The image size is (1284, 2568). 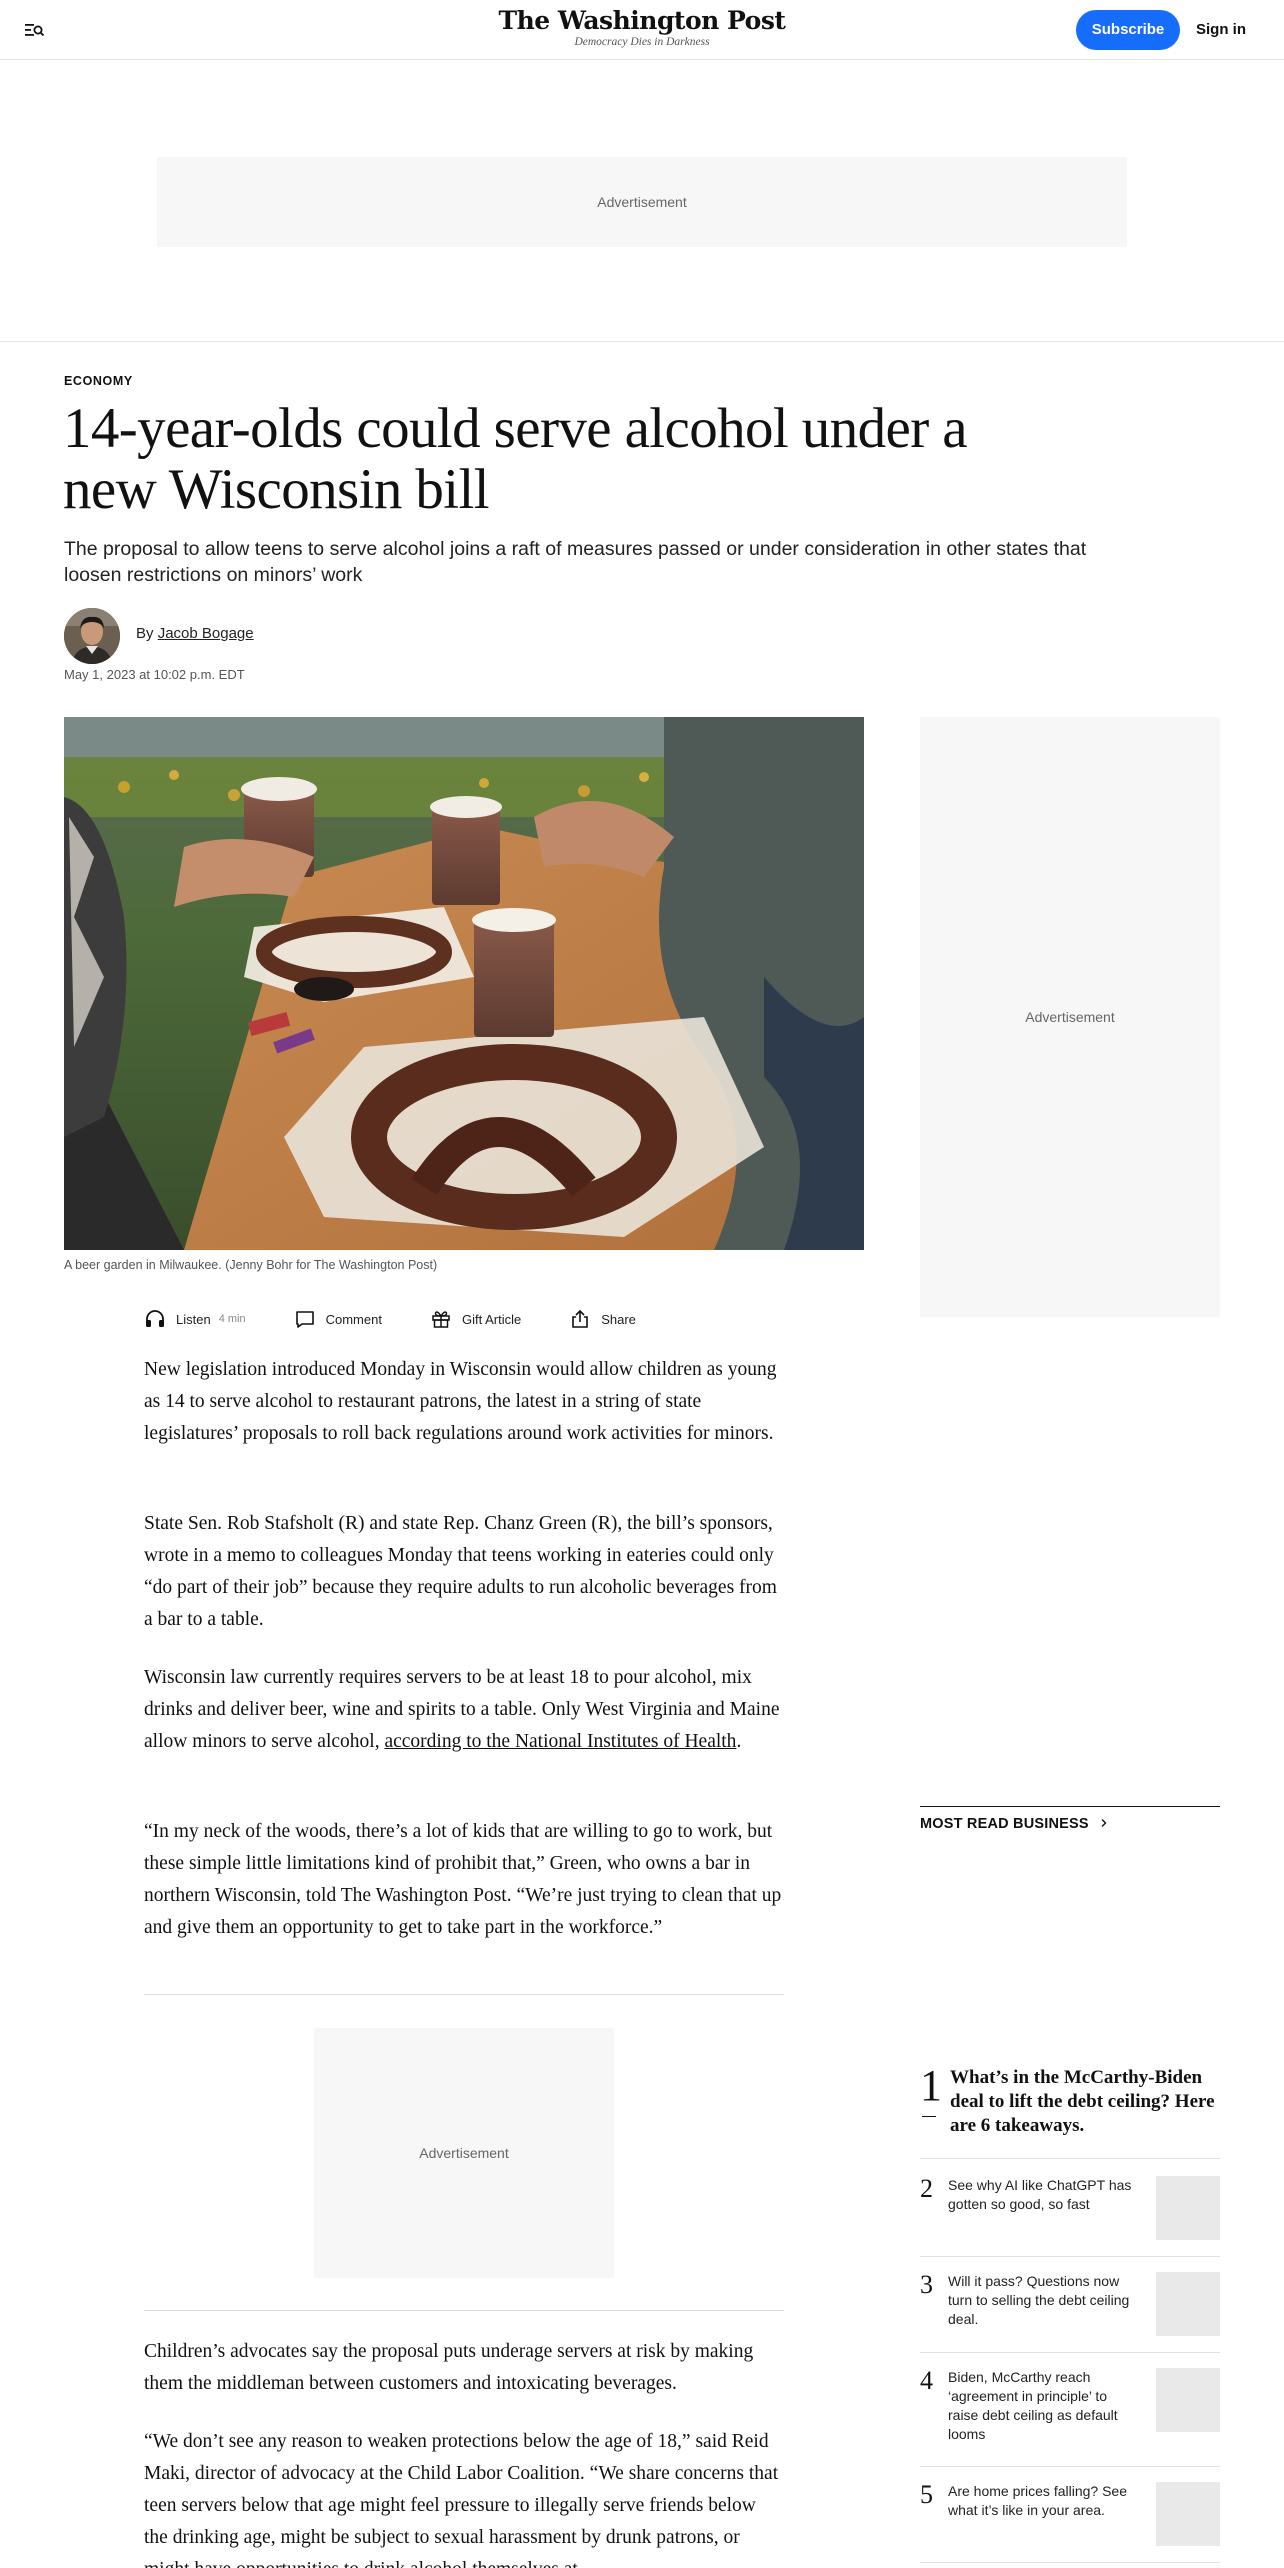 What do you see at coordinates (441, 1319) in the screenshot?
I see `gift-icon` at bounding box center [441, 1319].